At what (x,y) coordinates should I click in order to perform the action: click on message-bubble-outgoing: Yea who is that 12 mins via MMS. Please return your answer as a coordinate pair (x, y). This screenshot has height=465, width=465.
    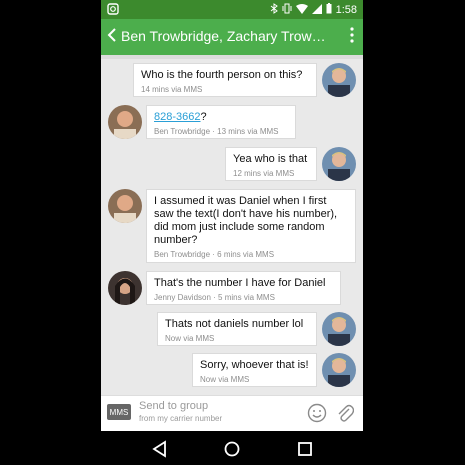
    Looking at the image, I should click on (271, 164).